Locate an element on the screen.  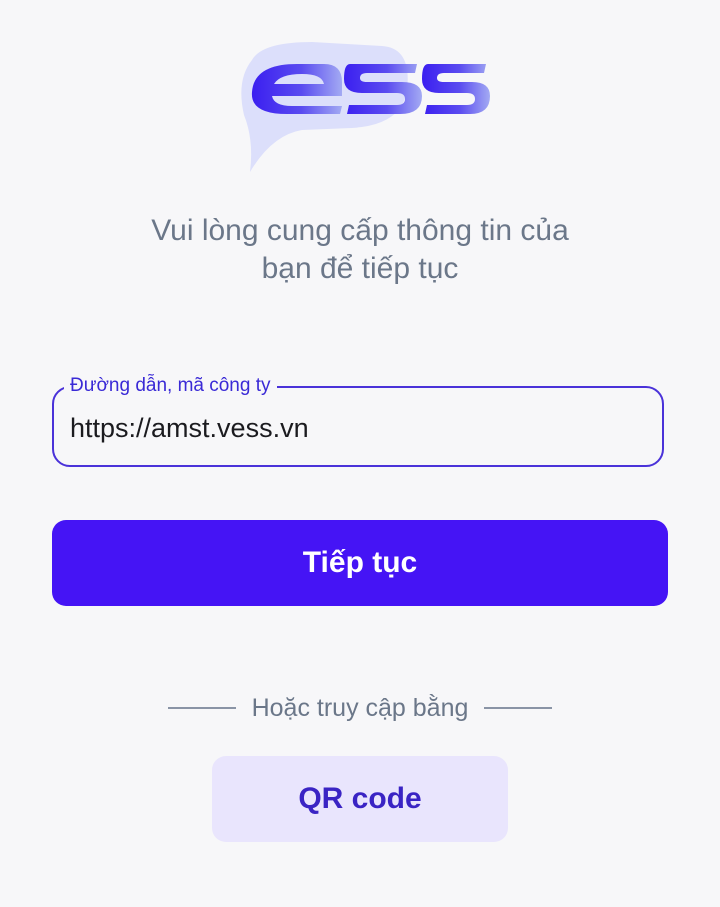
instruction-line-2: bạn để tiếp tục is located at coordinates (360, 268).